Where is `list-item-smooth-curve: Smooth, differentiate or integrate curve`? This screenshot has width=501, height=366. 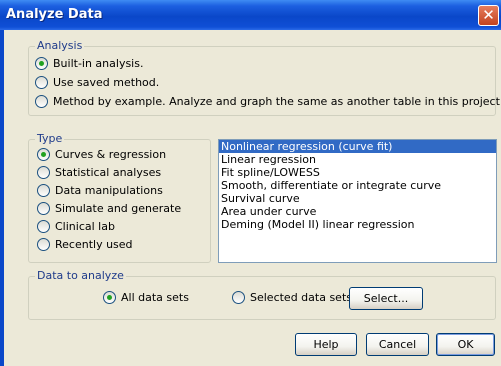 list-item-smooth-curve: Smooth, differentiate or integrate curve is located at coordinates (357, 185).